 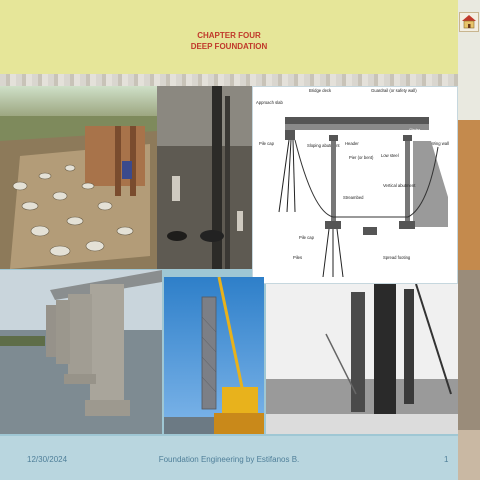 I want to click on chapter-topic: DEEP FOUNDATION, so click(x=229, y=46).